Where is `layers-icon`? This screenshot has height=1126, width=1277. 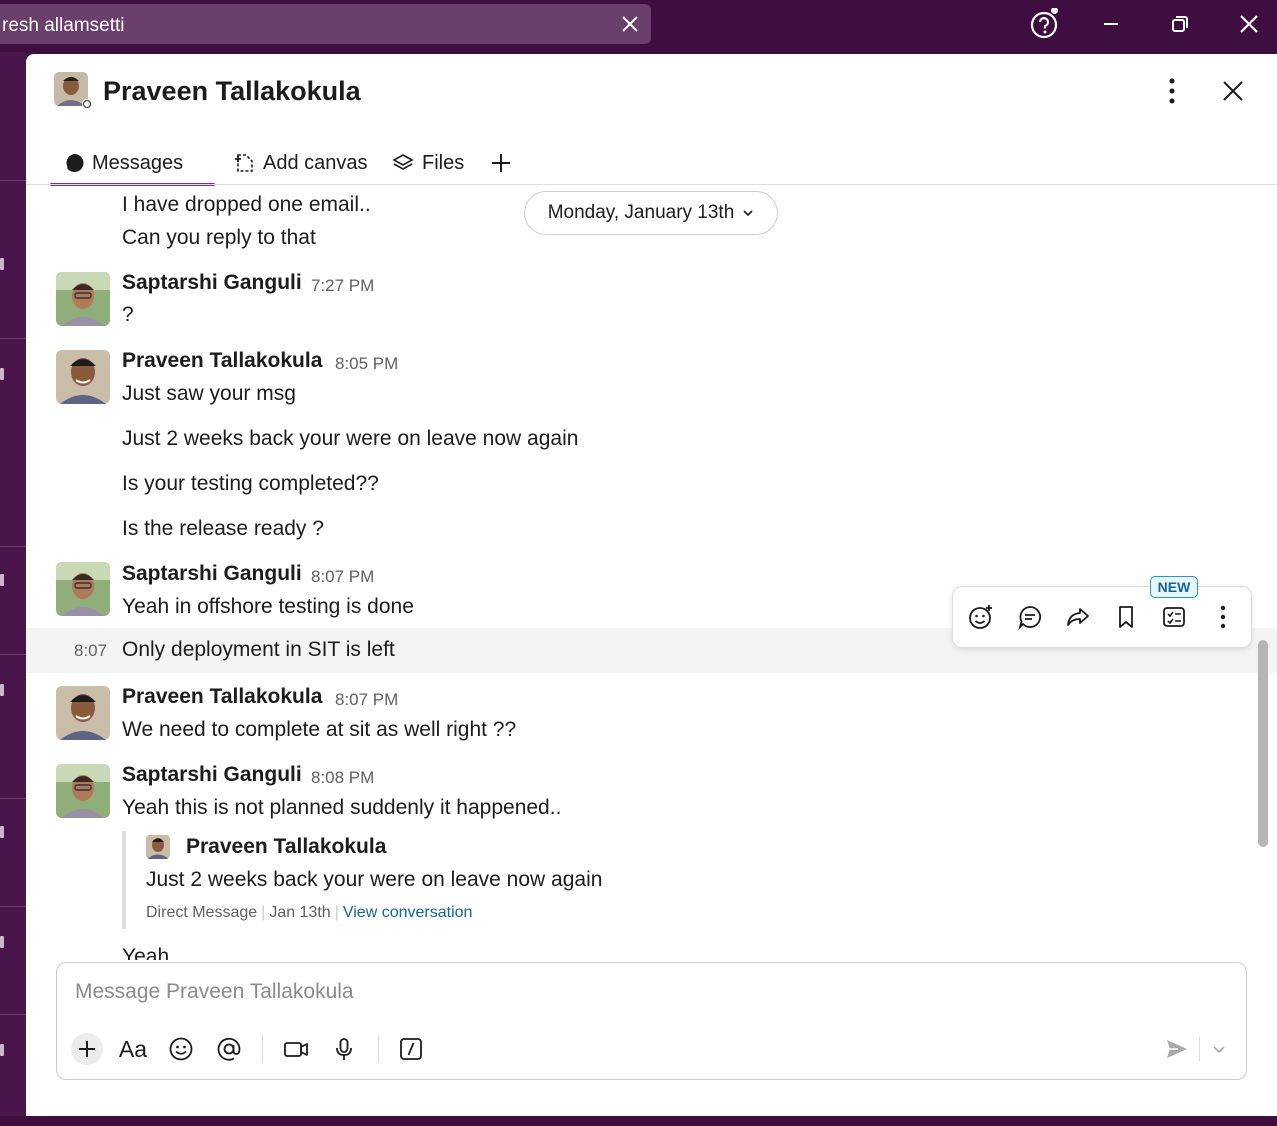
layers-icon is located at coordinates (403, 162).